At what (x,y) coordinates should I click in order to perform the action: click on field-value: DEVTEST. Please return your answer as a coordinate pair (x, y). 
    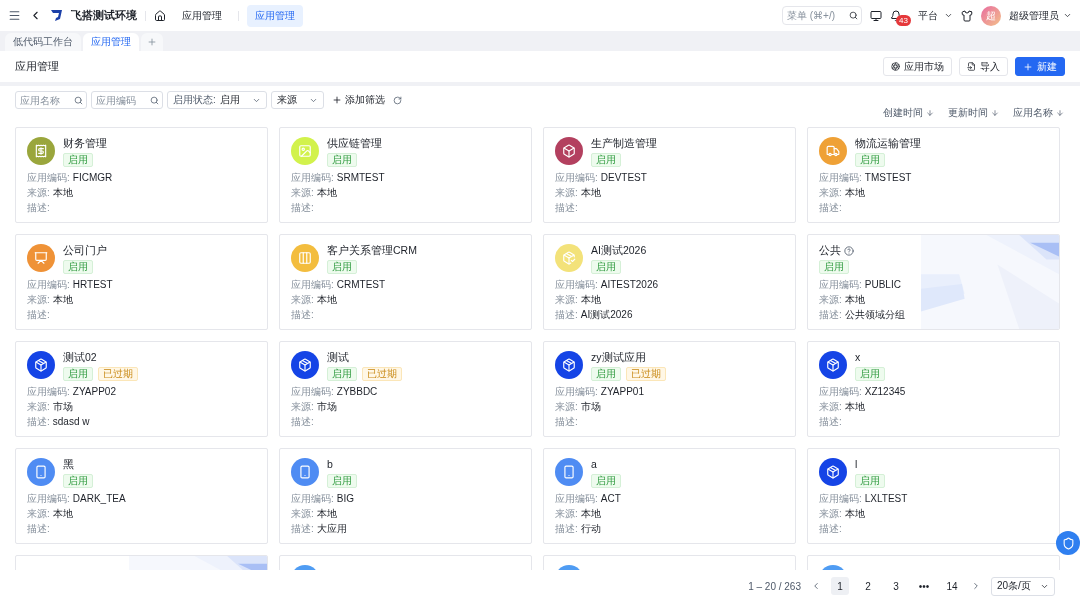
    Looking at the image, I should click on (623, 178).